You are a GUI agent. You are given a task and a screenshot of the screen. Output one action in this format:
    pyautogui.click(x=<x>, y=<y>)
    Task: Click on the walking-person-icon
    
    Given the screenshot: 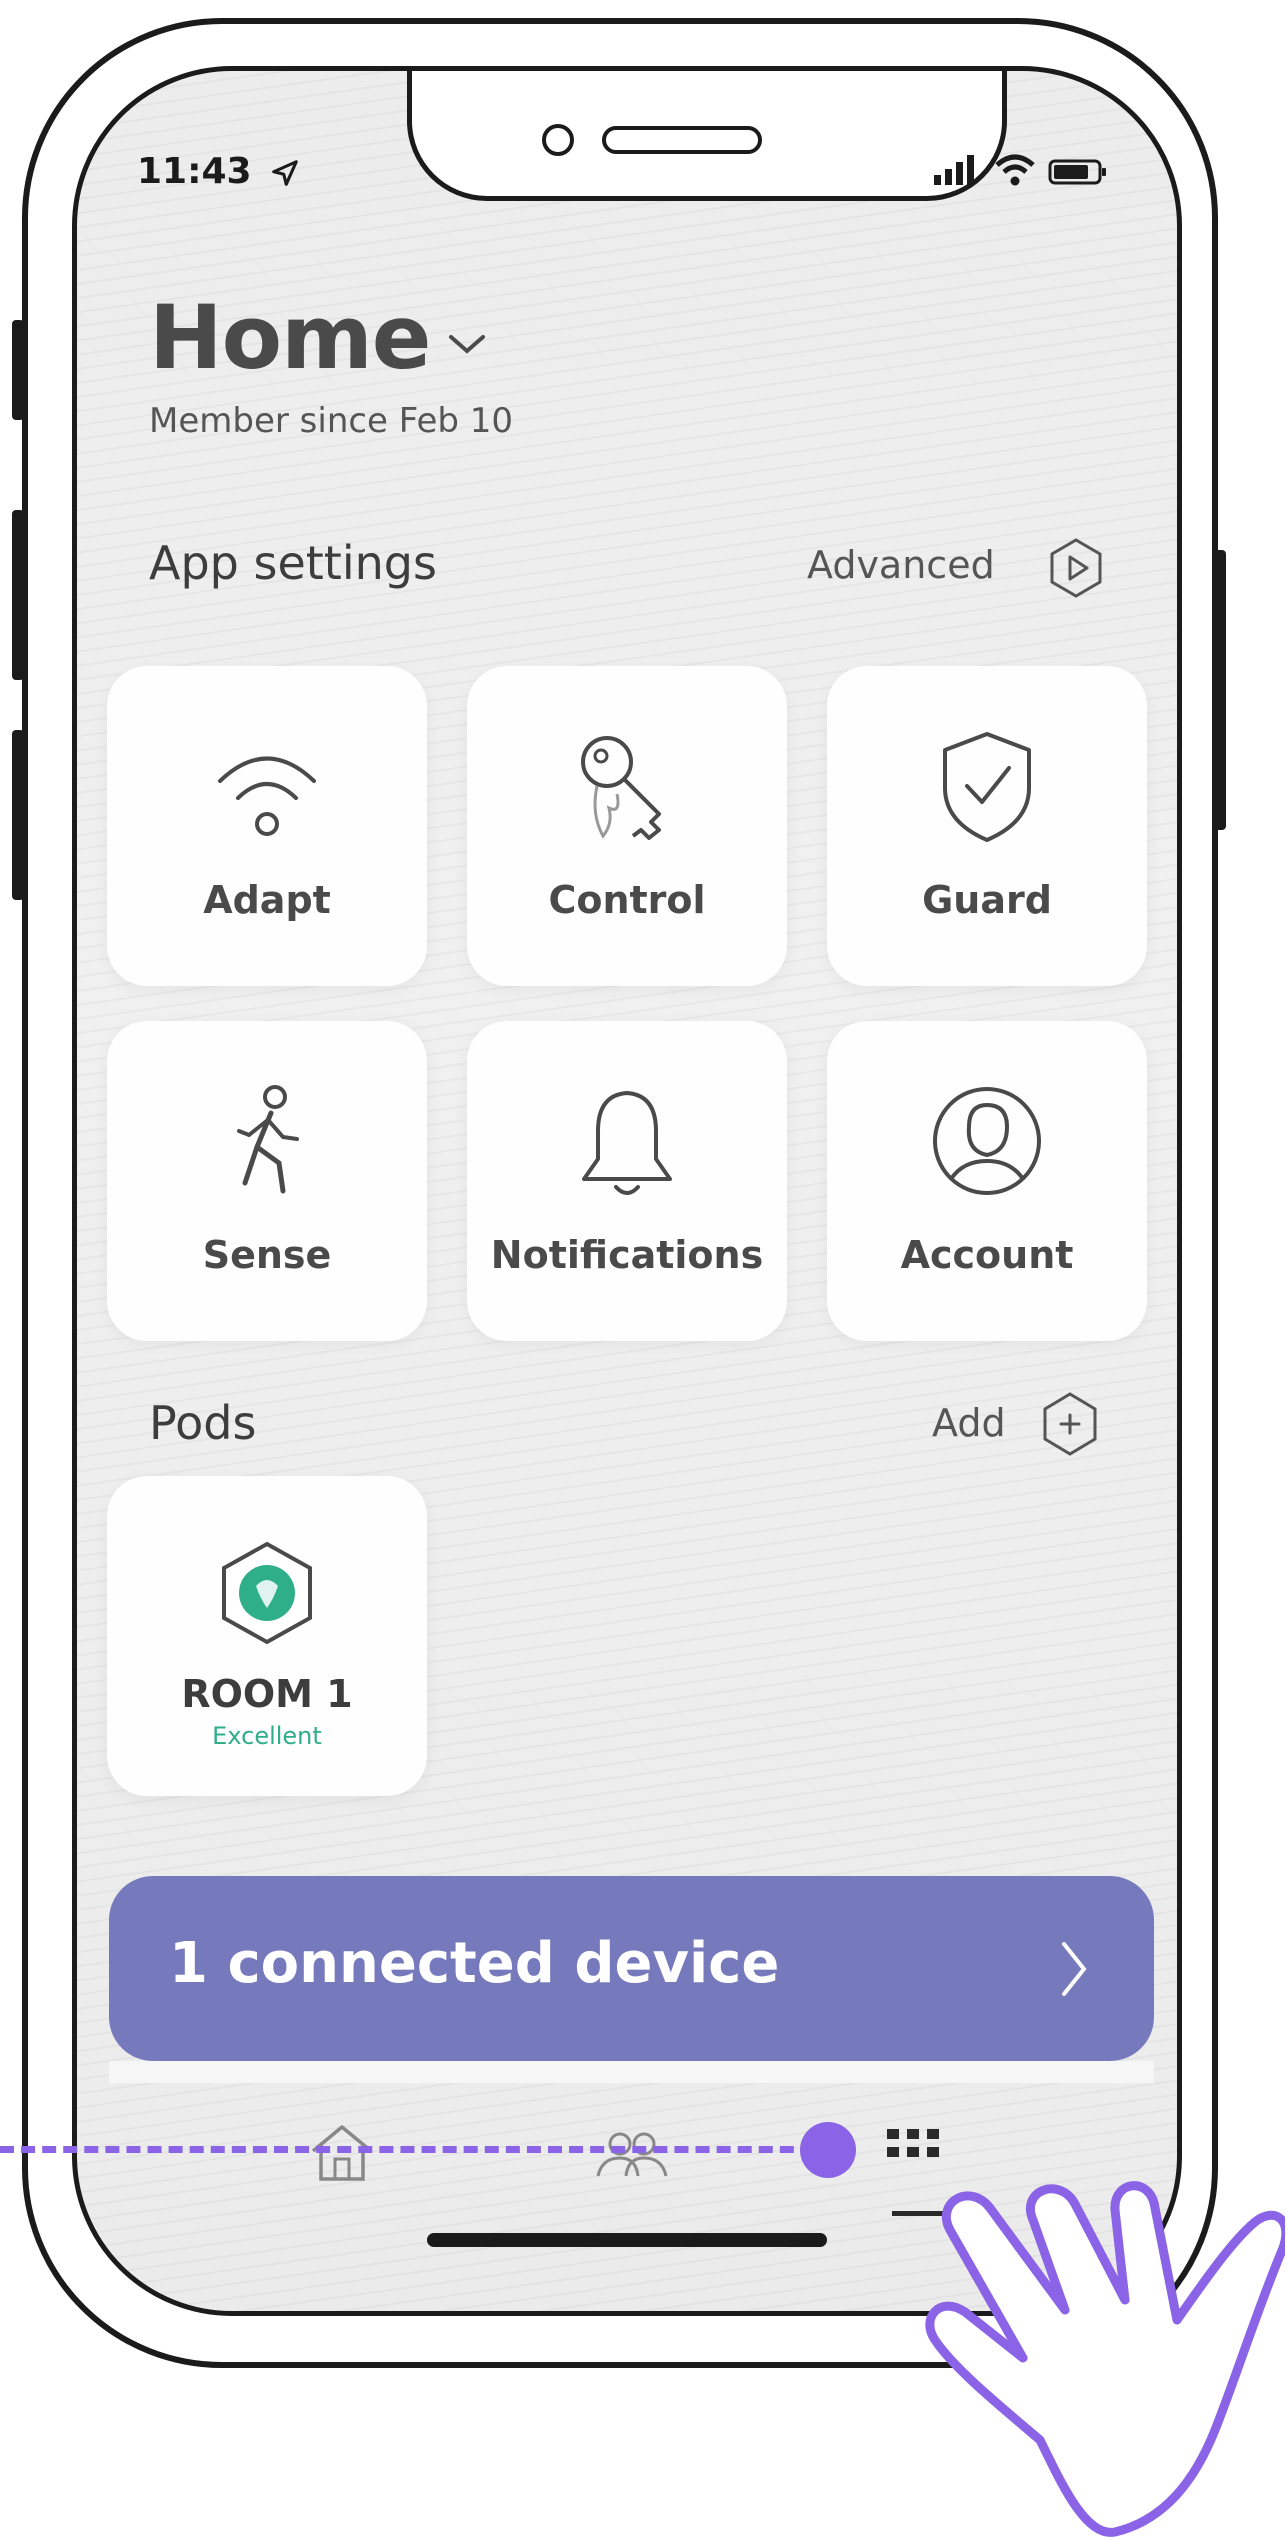 What is the action you would take?
    pyautogui.click(x=268, y=1139)
    